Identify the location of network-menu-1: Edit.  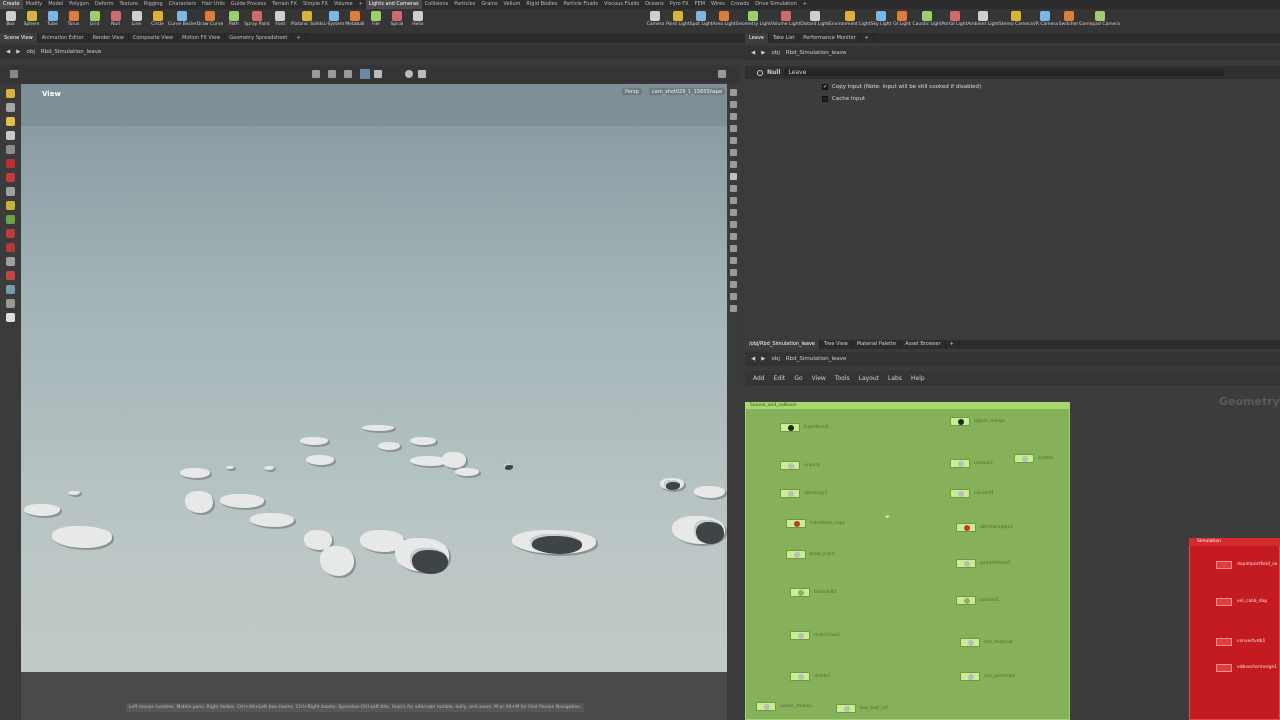
(780, 378).